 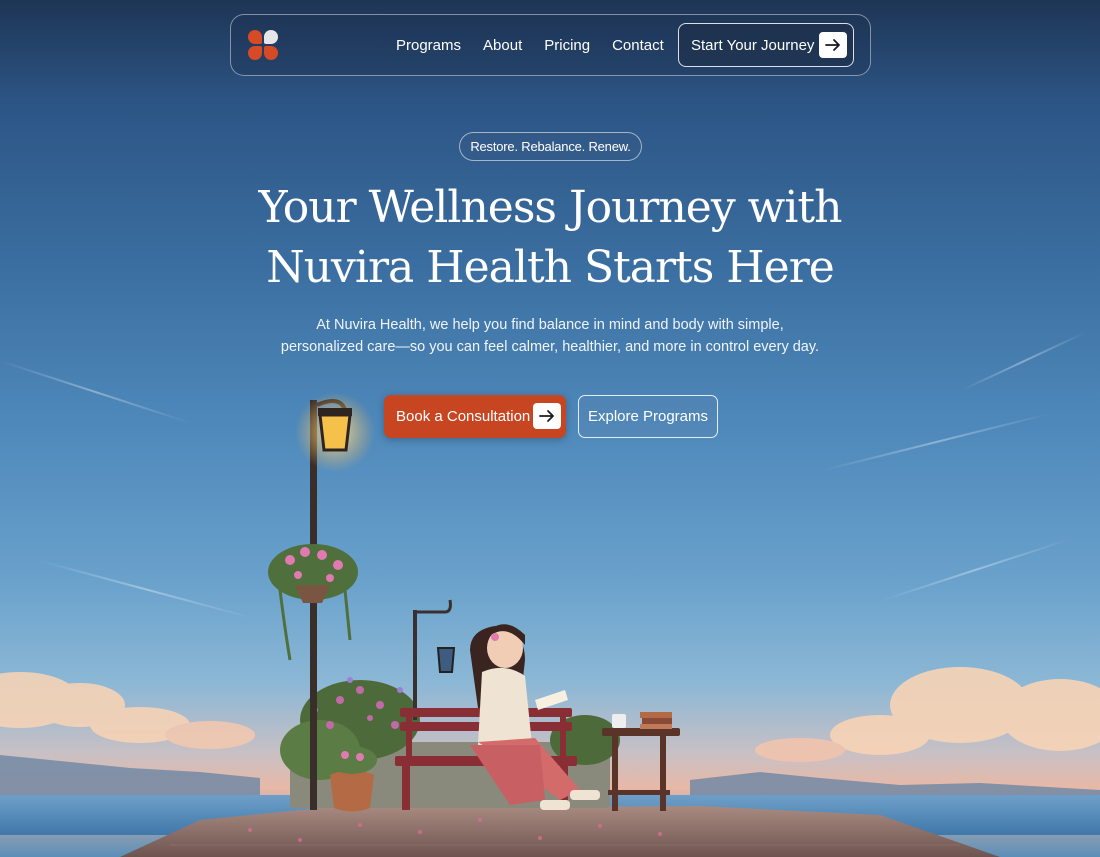 What do you see at coordinates (550, 146) in the screenshot?
I see `tagline-badge: Restore. Rebalance. Renew.` at bounding box center [550, 146].